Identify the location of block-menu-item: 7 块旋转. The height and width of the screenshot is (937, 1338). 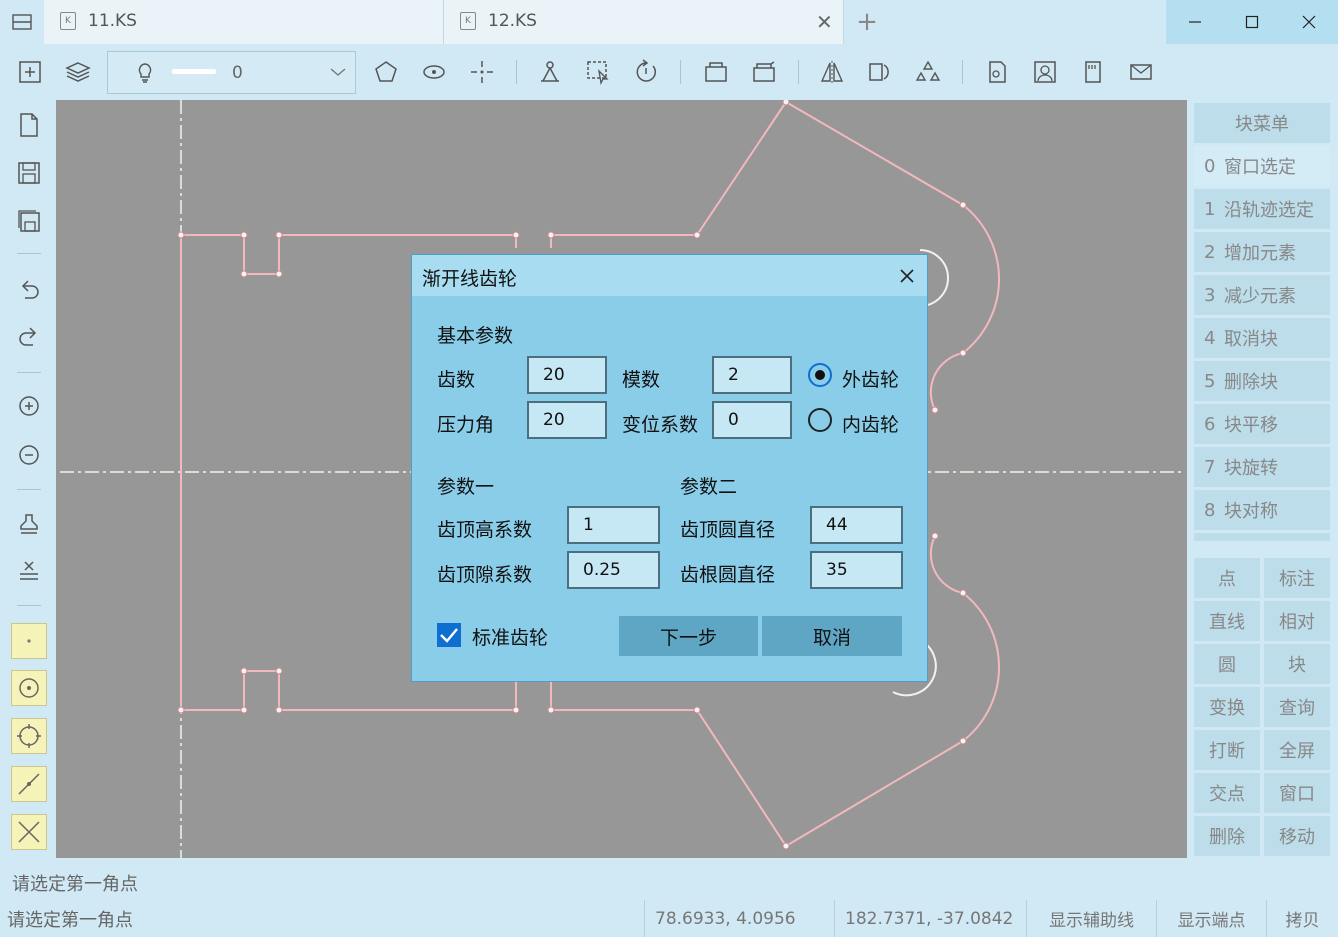
(1262, 467).